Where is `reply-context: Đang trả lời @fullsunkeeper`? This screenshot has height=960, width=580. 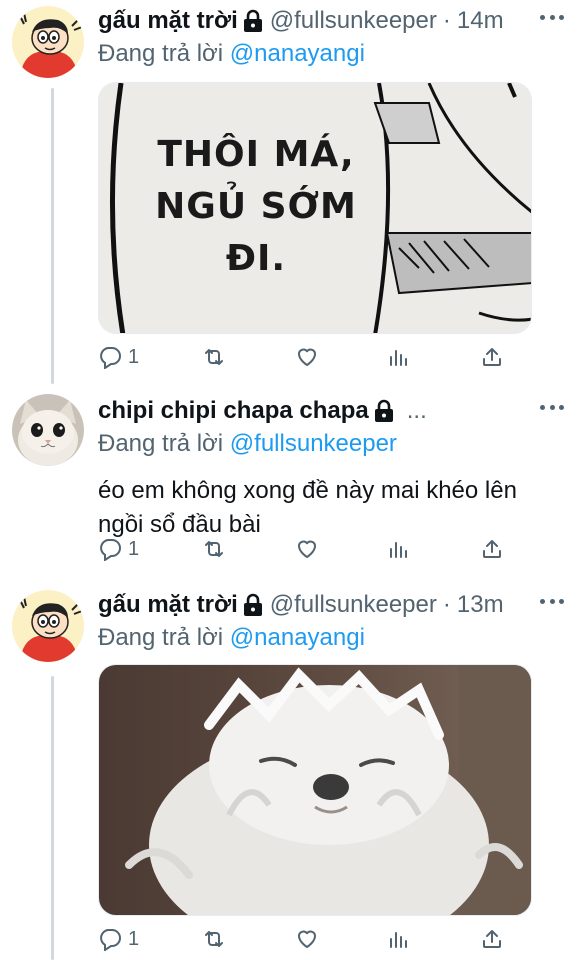
reply-context: Đang trả lời @fullsunkeeper is located at coordinates (333, 444).